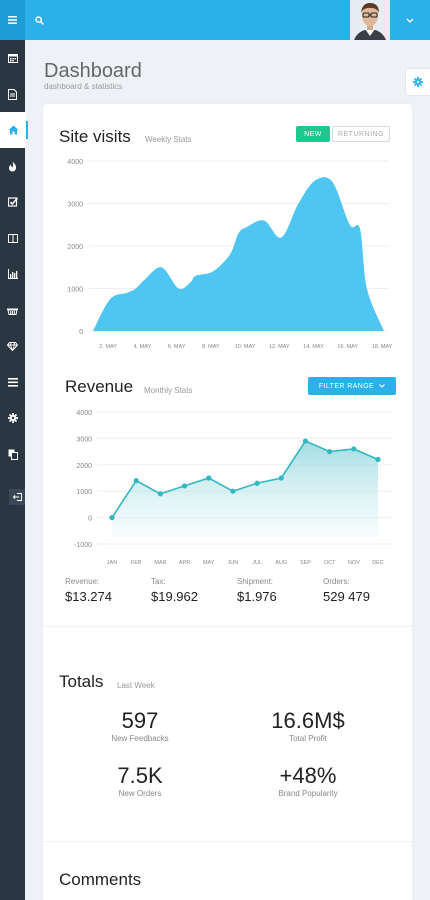 The image size is (430, 900). I want to click on sidebar-item-tasks, so click(12, 202).